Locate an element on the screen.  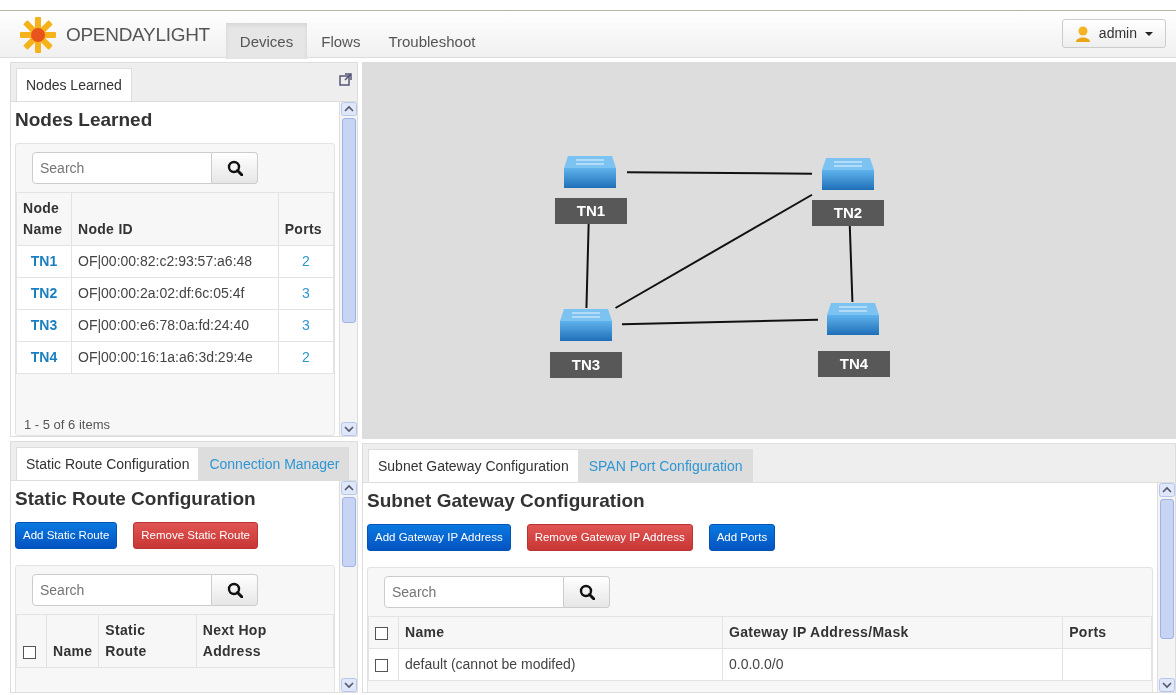
logo-icon is located at coordinates (38, 35).